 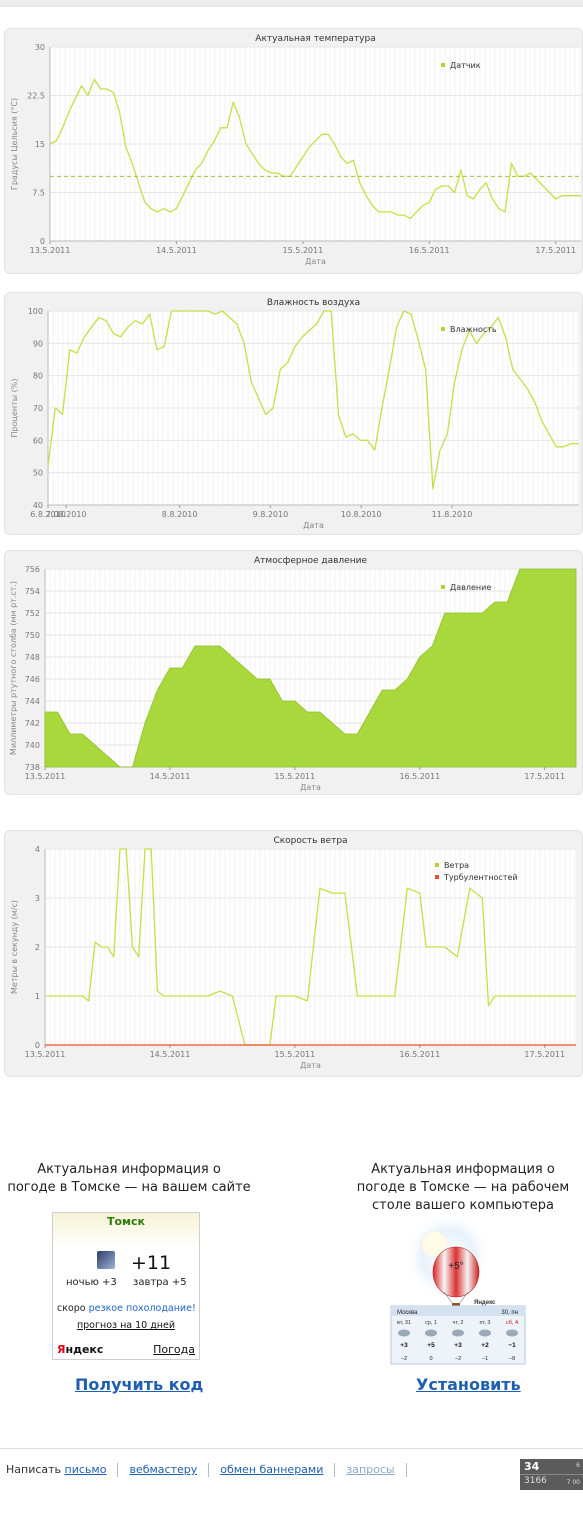 I want to click on forecast-10-days-link: прогноз на 10 дней, so click(x=126, y=1325).